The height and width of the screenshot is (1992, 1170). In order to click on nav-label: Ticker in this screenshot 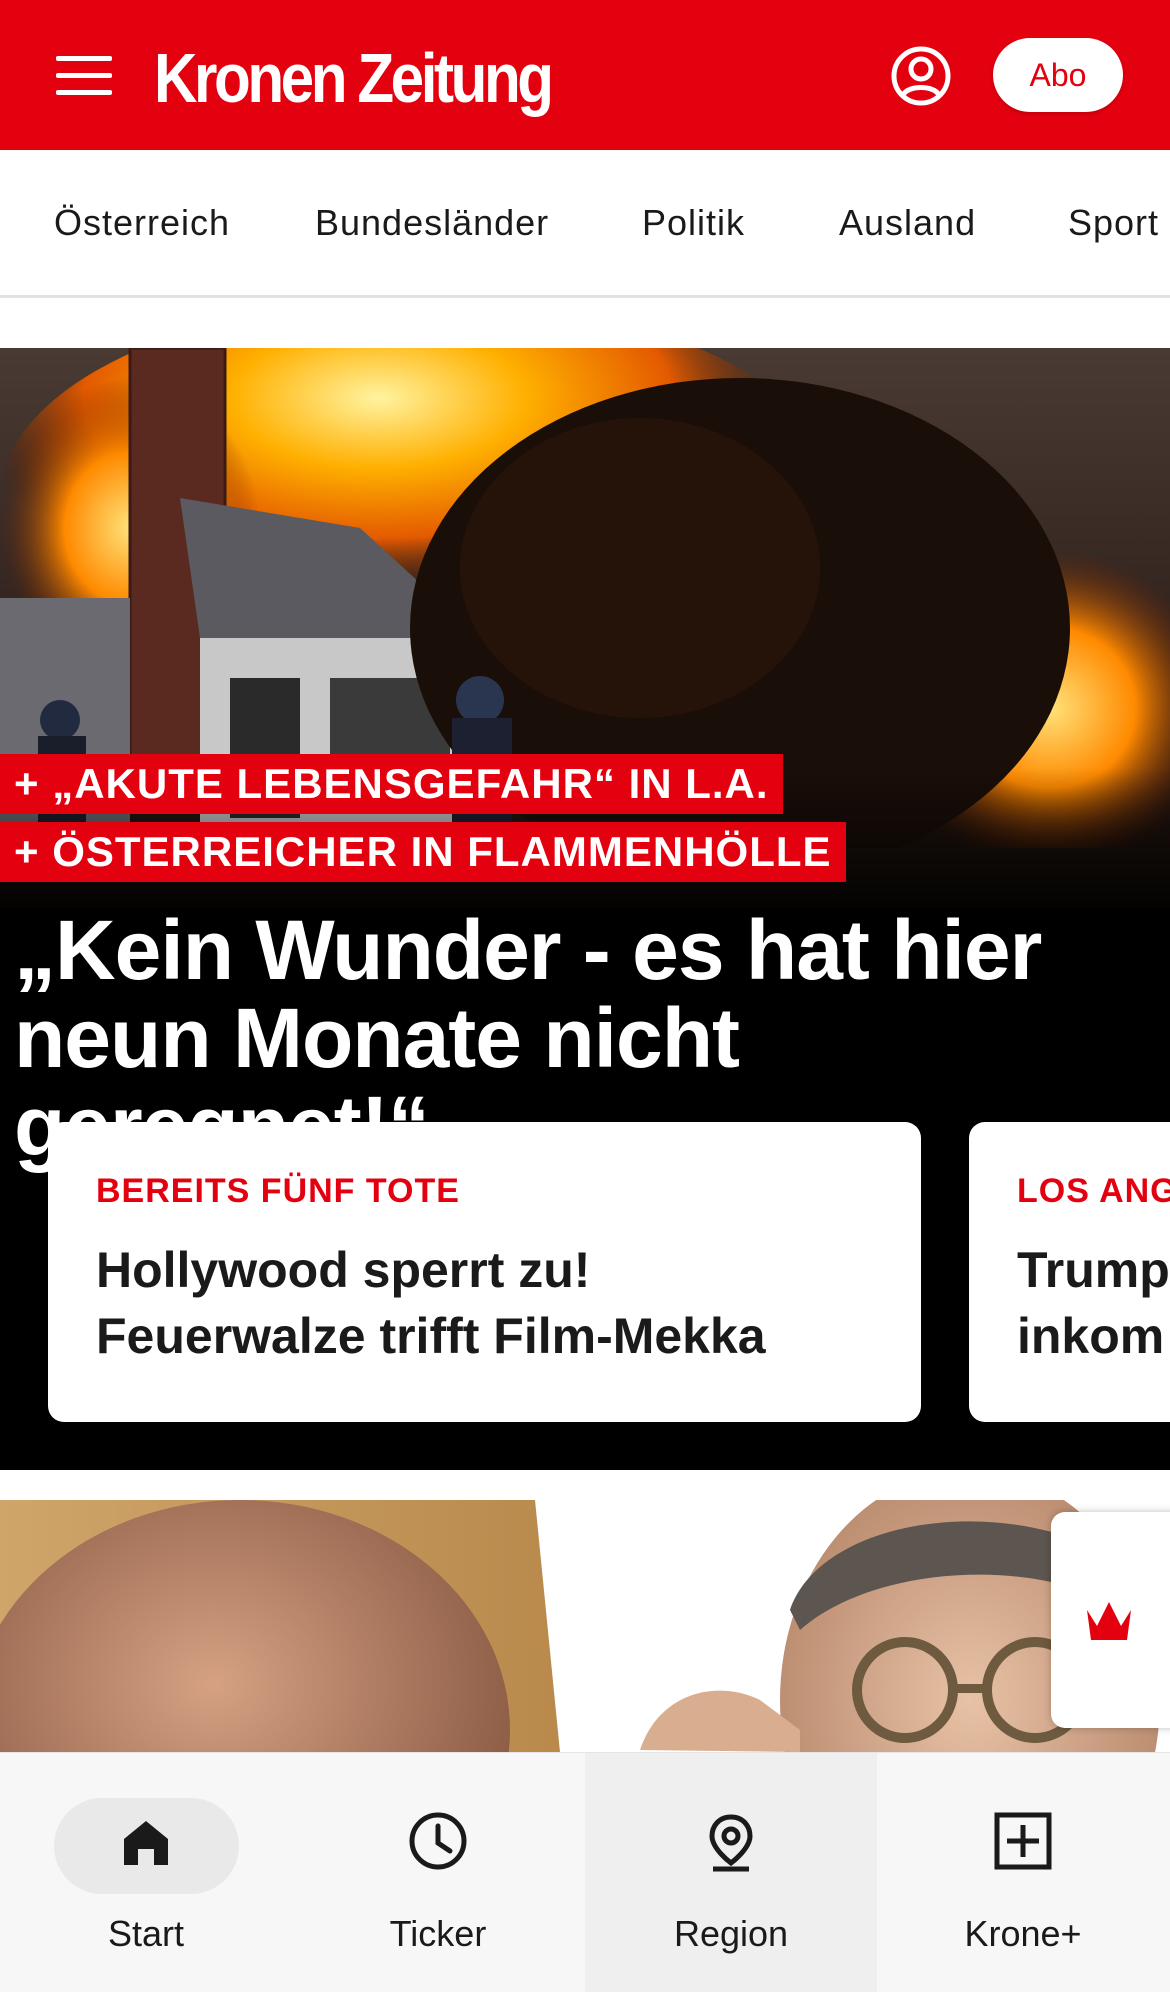, I will do `click(438, 1933)`.